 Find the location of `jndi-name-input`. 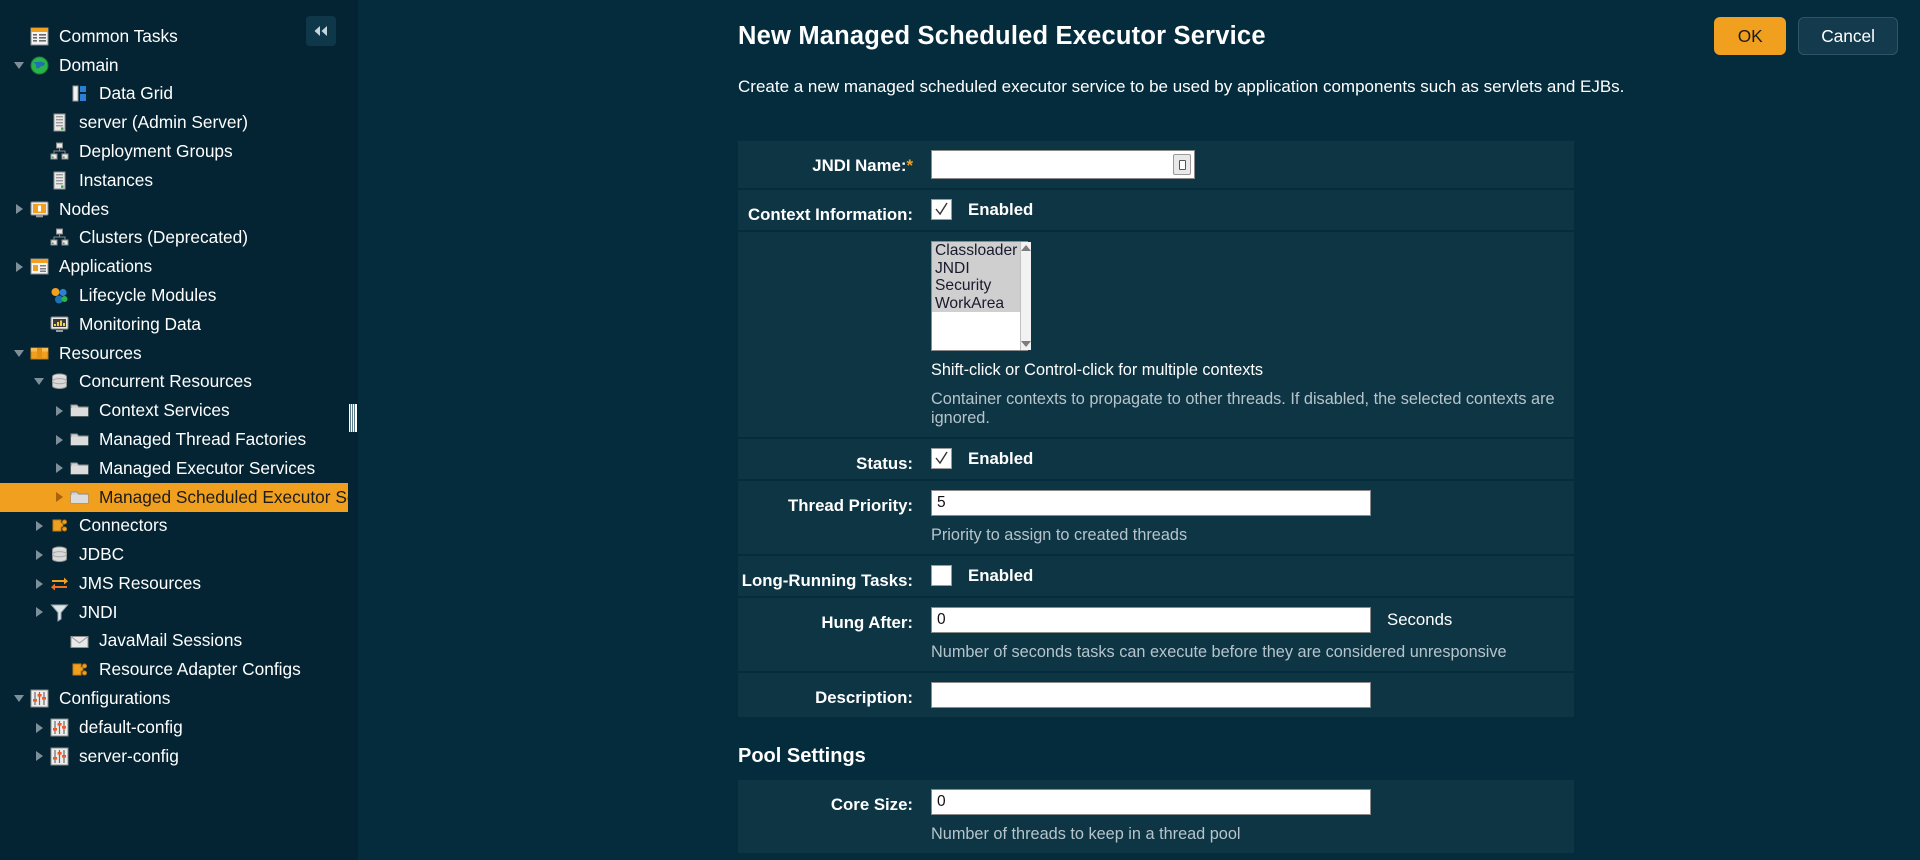

jndi-name-input is located at coordinates (1063, 164).